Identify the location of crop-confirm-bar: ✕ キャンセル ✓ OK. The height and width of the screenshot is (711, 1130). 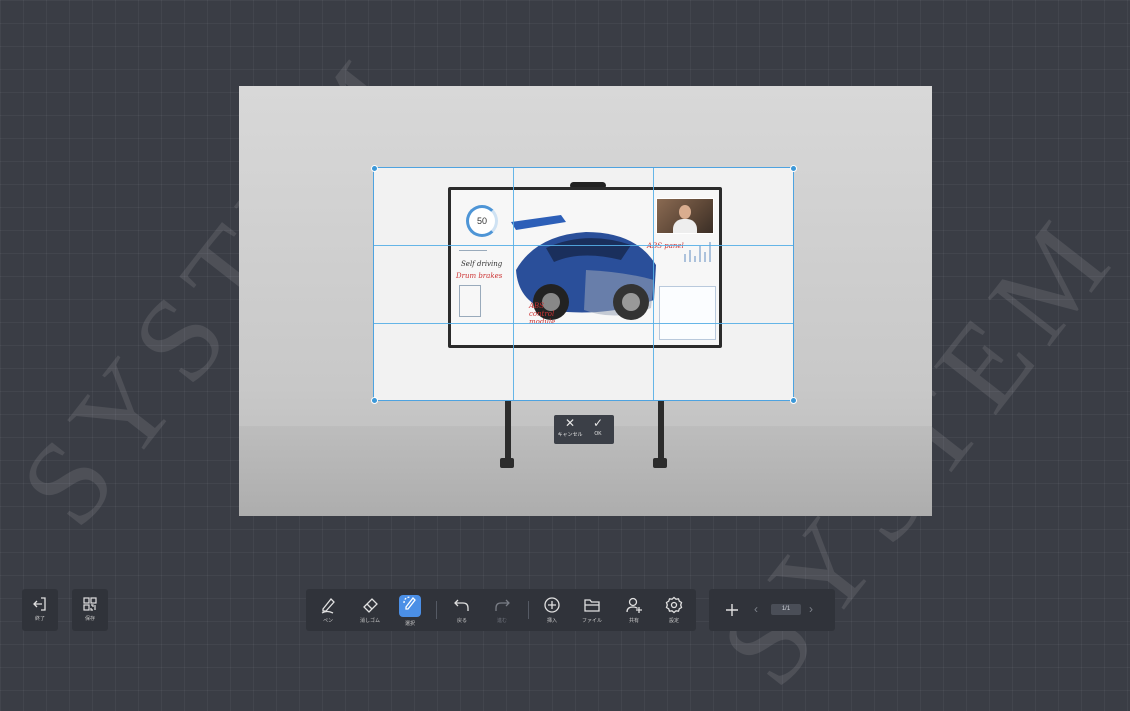
(584, 429).